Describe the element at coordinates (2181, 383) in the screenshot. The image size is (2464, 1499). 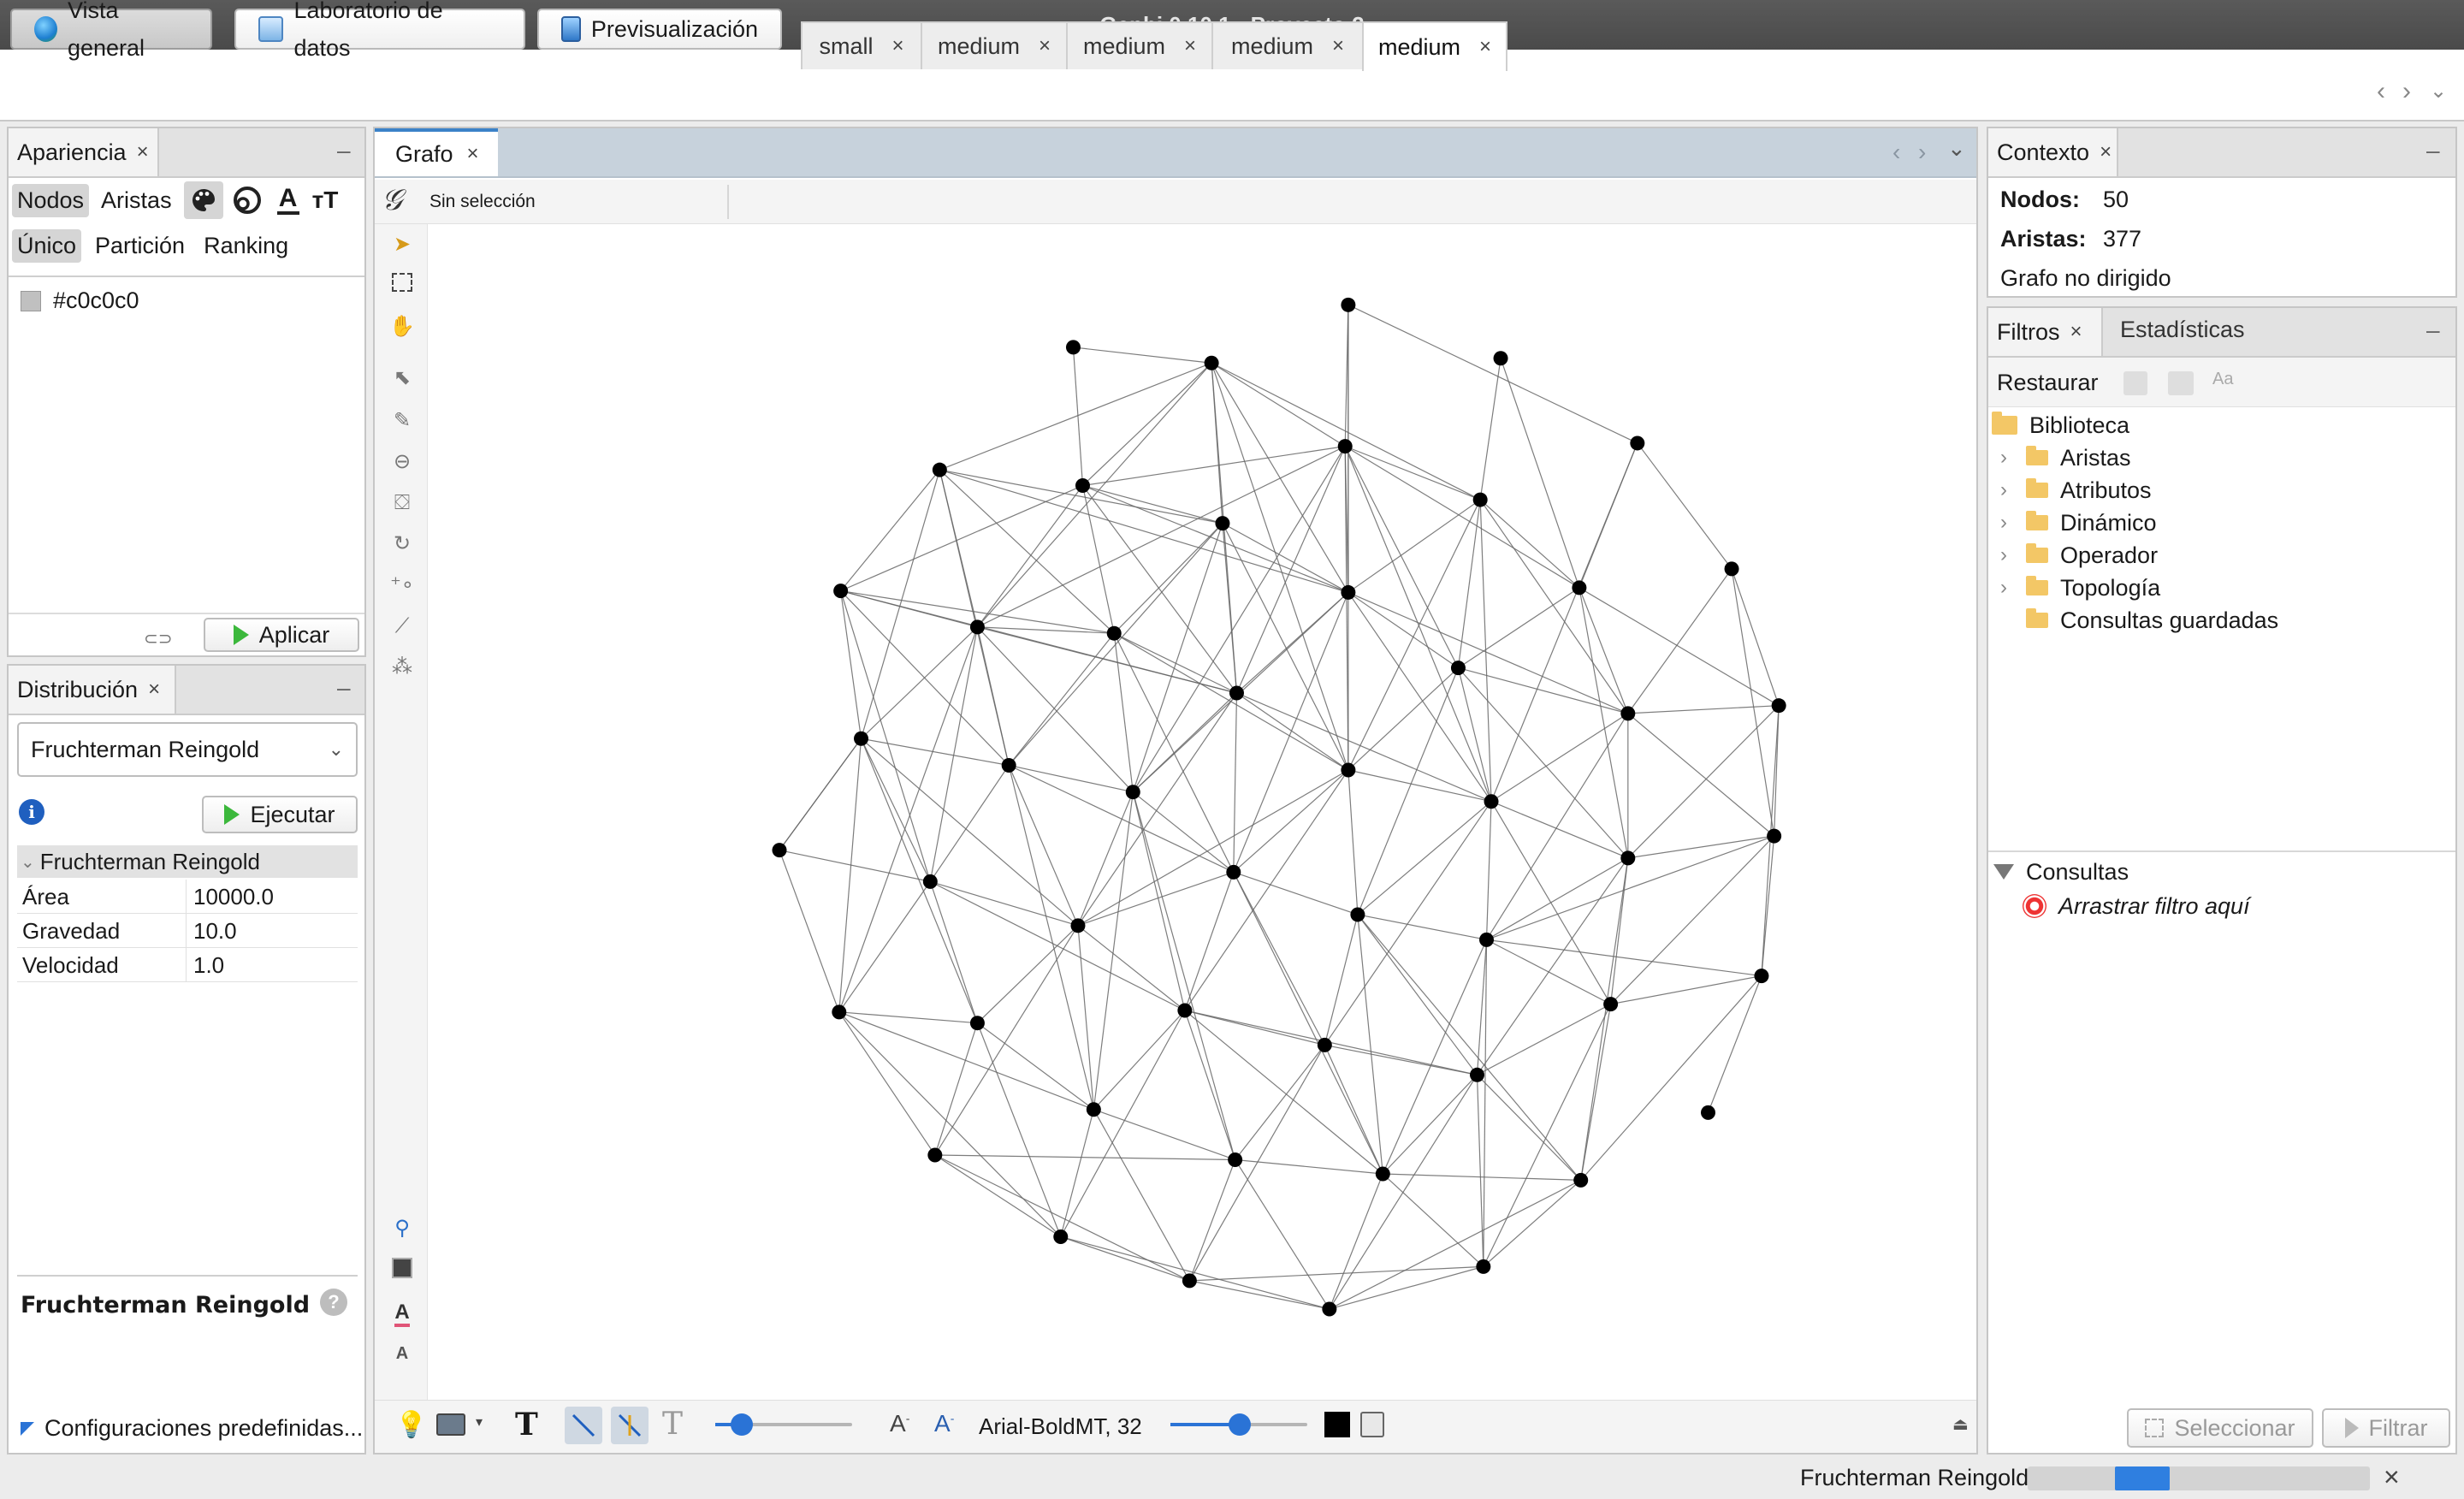
I see `import-filter-icon` at that location.